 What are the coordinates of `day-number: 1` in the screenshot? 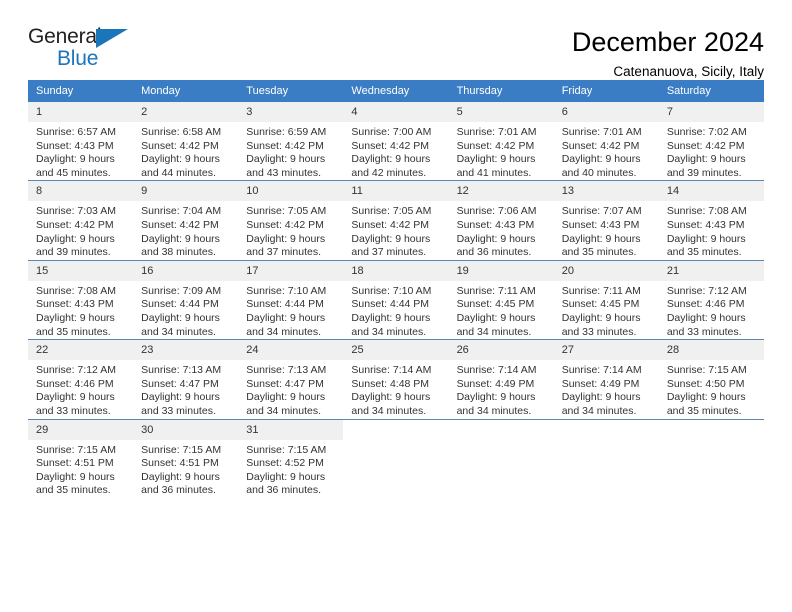 It's located at (81, 112).